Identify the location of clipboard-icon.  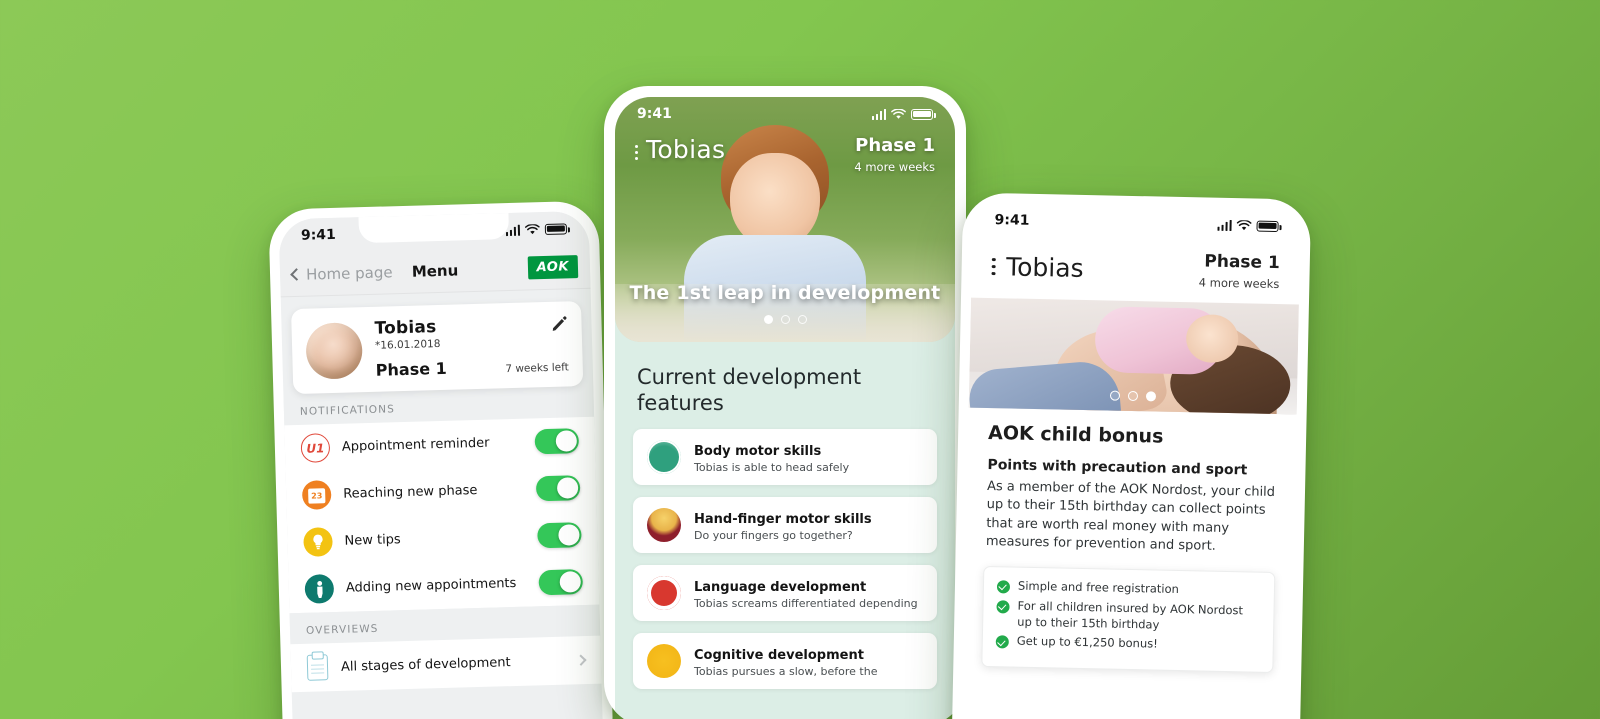
(317, 667).